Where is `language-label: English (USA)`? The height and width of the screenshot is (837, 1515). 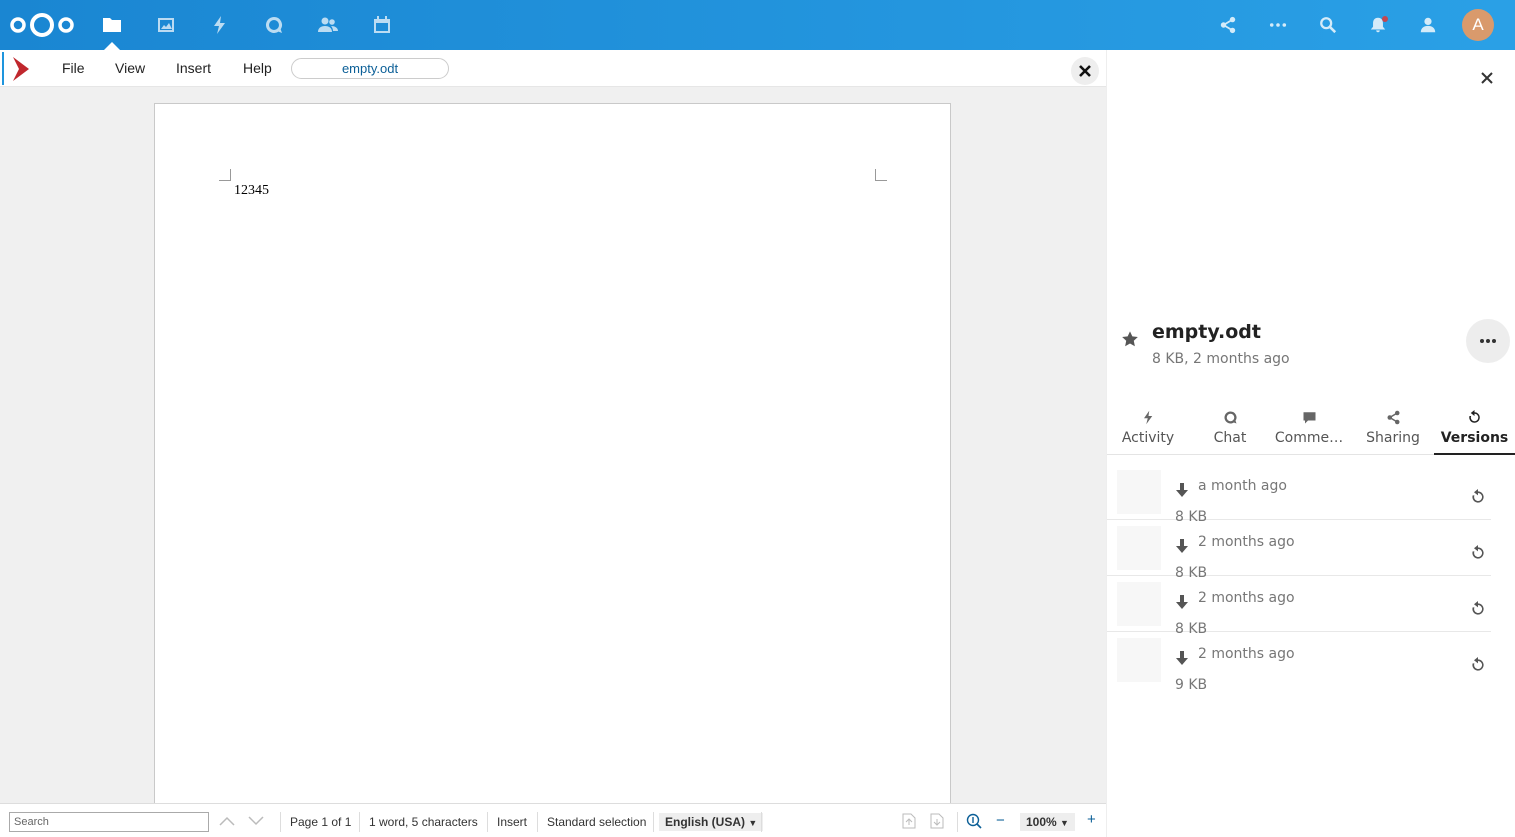 language-label: English (USA) is located at coordinates (705, 822).